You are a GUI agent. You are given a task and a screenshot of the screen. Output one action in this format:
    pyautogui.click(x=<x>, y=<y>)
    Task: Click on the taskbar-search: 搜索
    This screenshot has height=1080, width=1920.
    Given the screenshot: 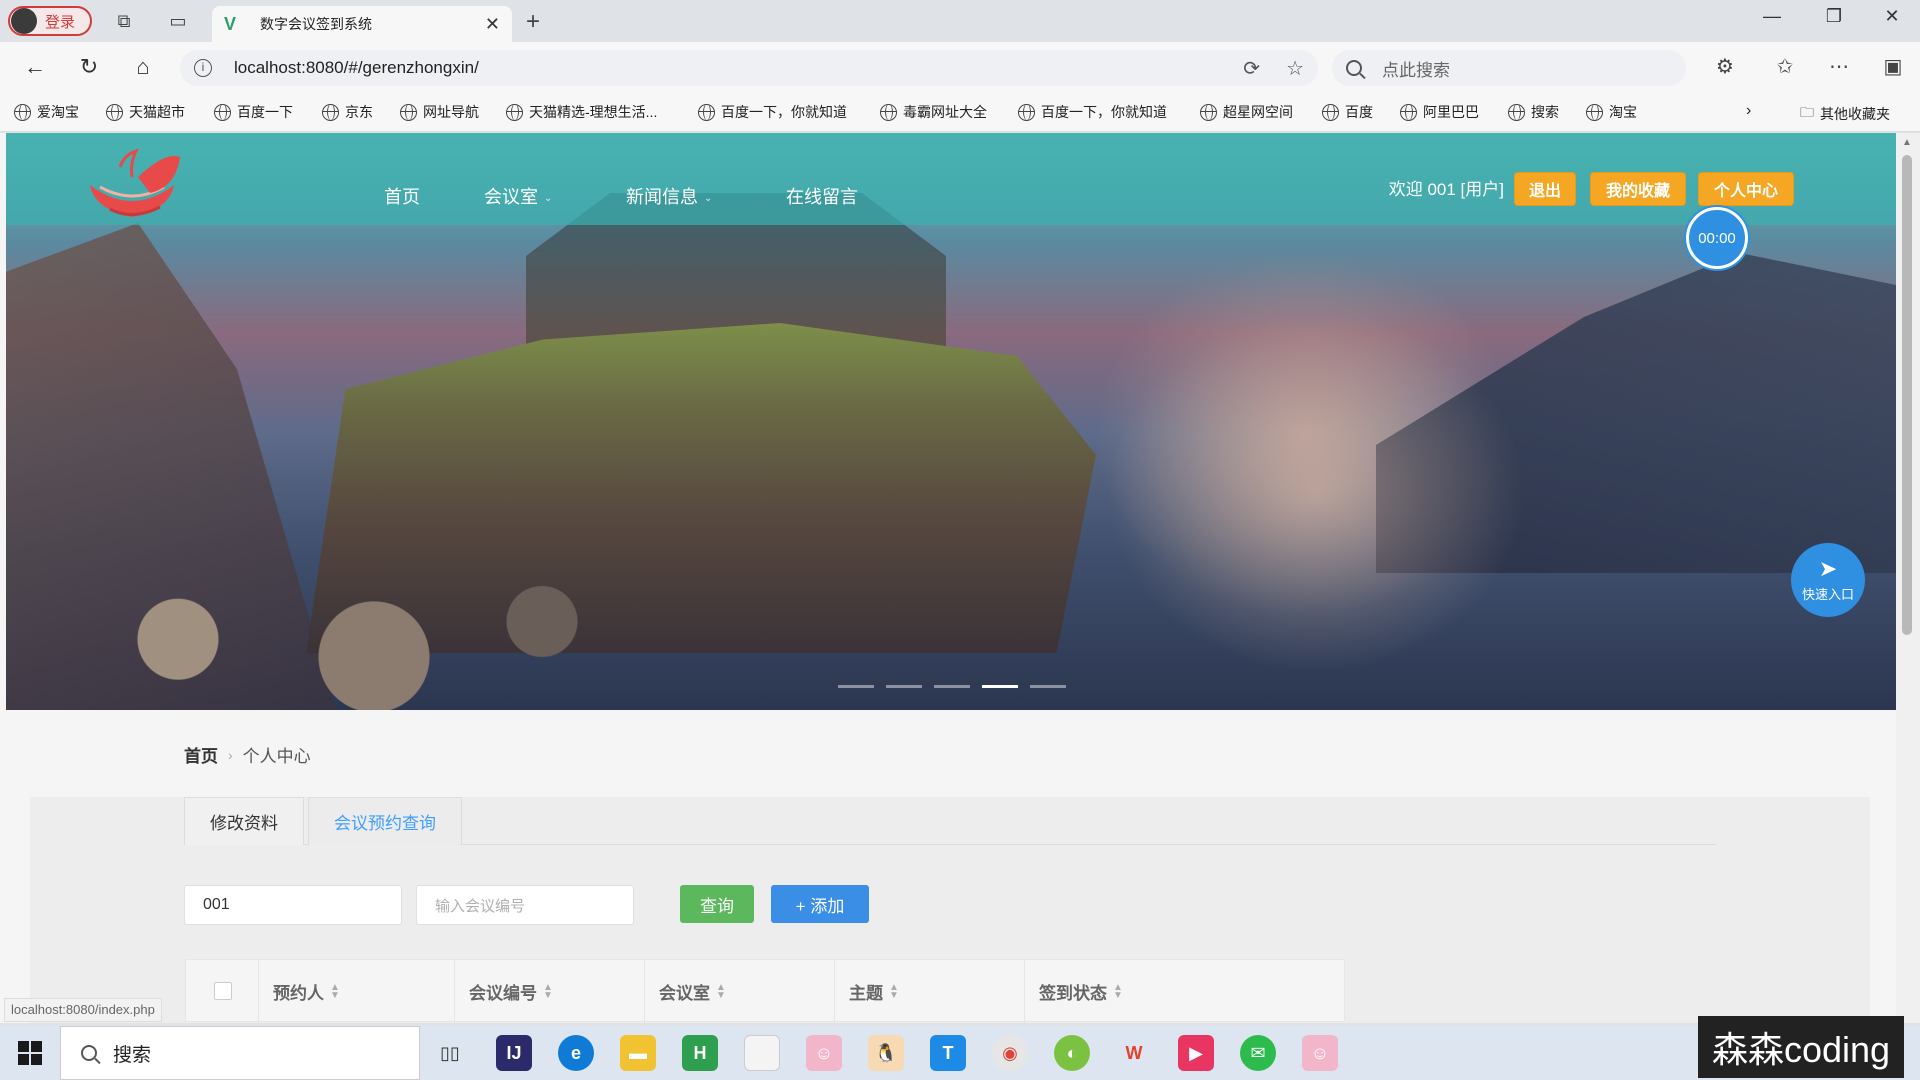 What is the action you would take?
    pyautogui.click(x=240, y=1053)
    